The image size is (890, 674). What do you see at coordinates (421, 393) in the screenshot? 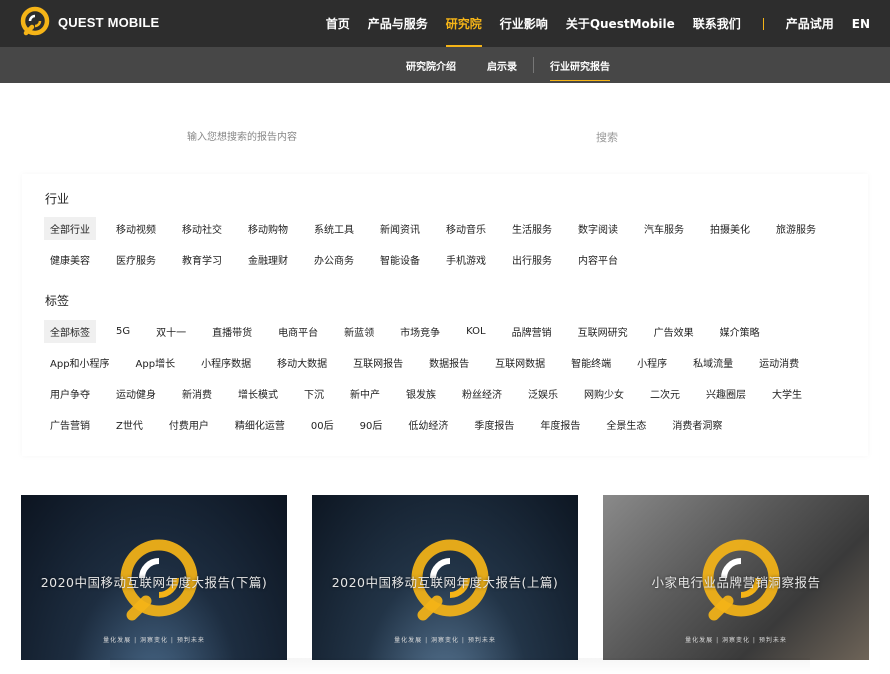
I see `tags-tag: 银发族` at bounding box center [421, 393].